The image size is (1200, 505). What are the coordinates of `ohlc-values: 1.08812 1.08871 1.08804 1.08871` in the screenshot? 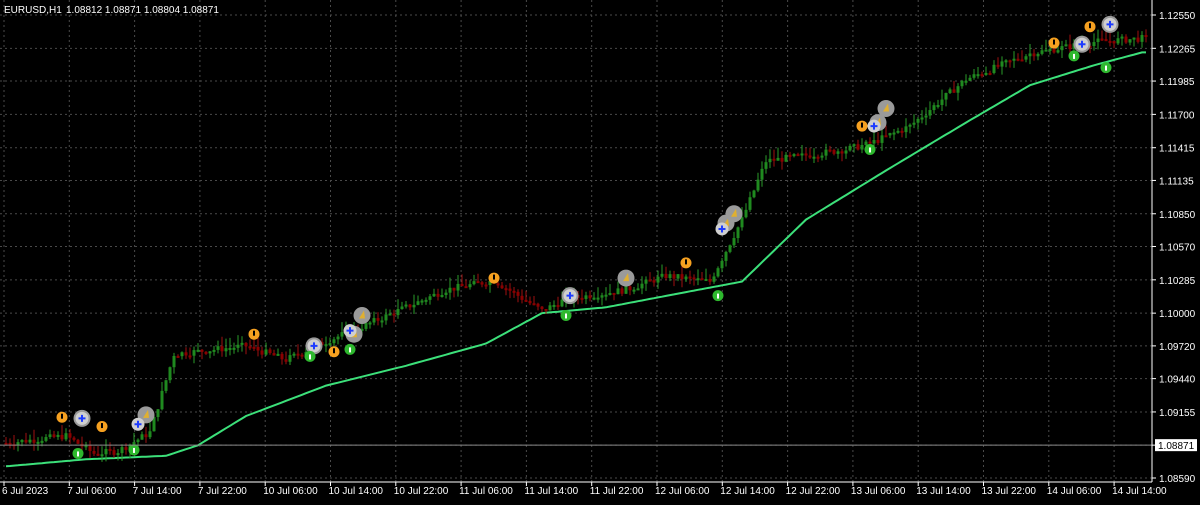 It's located at (142, 10).